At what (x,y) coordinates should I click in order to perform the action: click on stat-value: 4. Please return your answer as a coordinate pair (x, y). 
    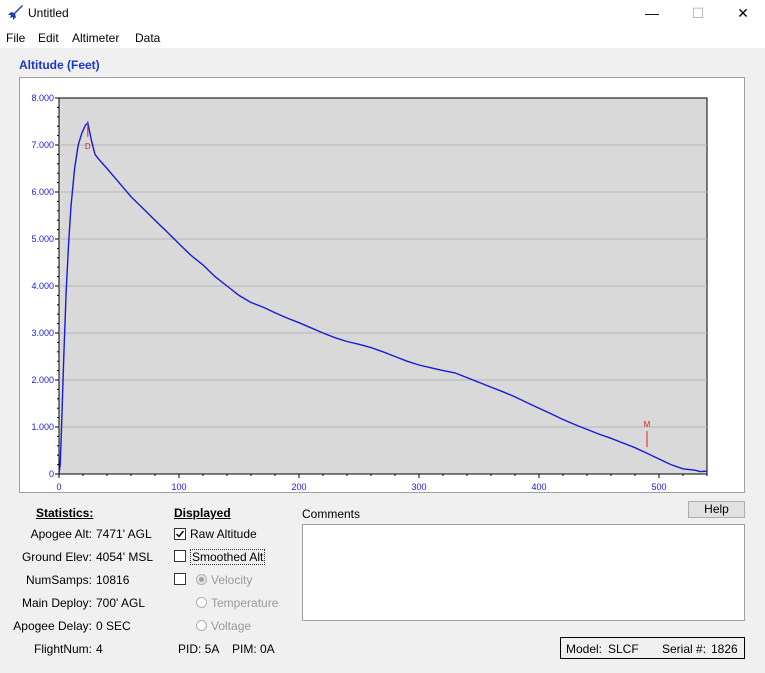
    Looking at the image, I should click on (99, 649).